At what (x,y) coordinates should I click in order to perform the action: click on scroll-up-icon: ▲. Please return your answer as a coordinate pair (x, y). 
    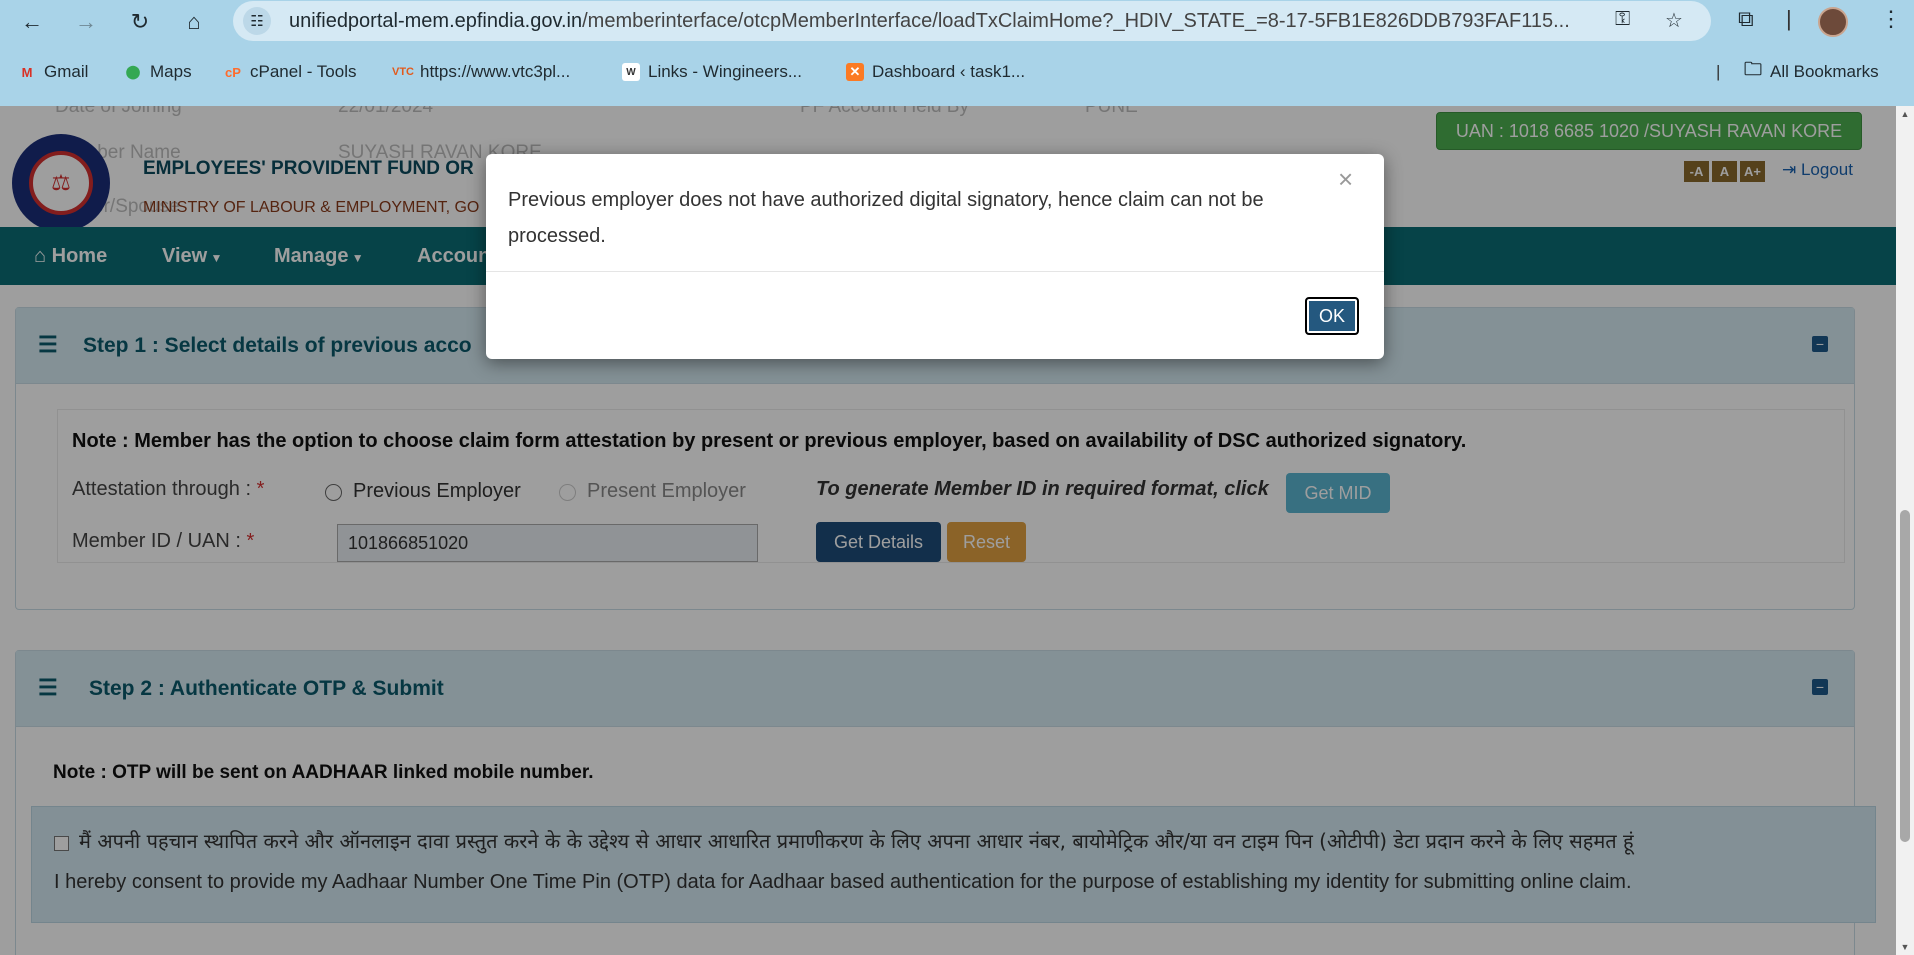
    Looking at the image, I should click on (1905, 114).